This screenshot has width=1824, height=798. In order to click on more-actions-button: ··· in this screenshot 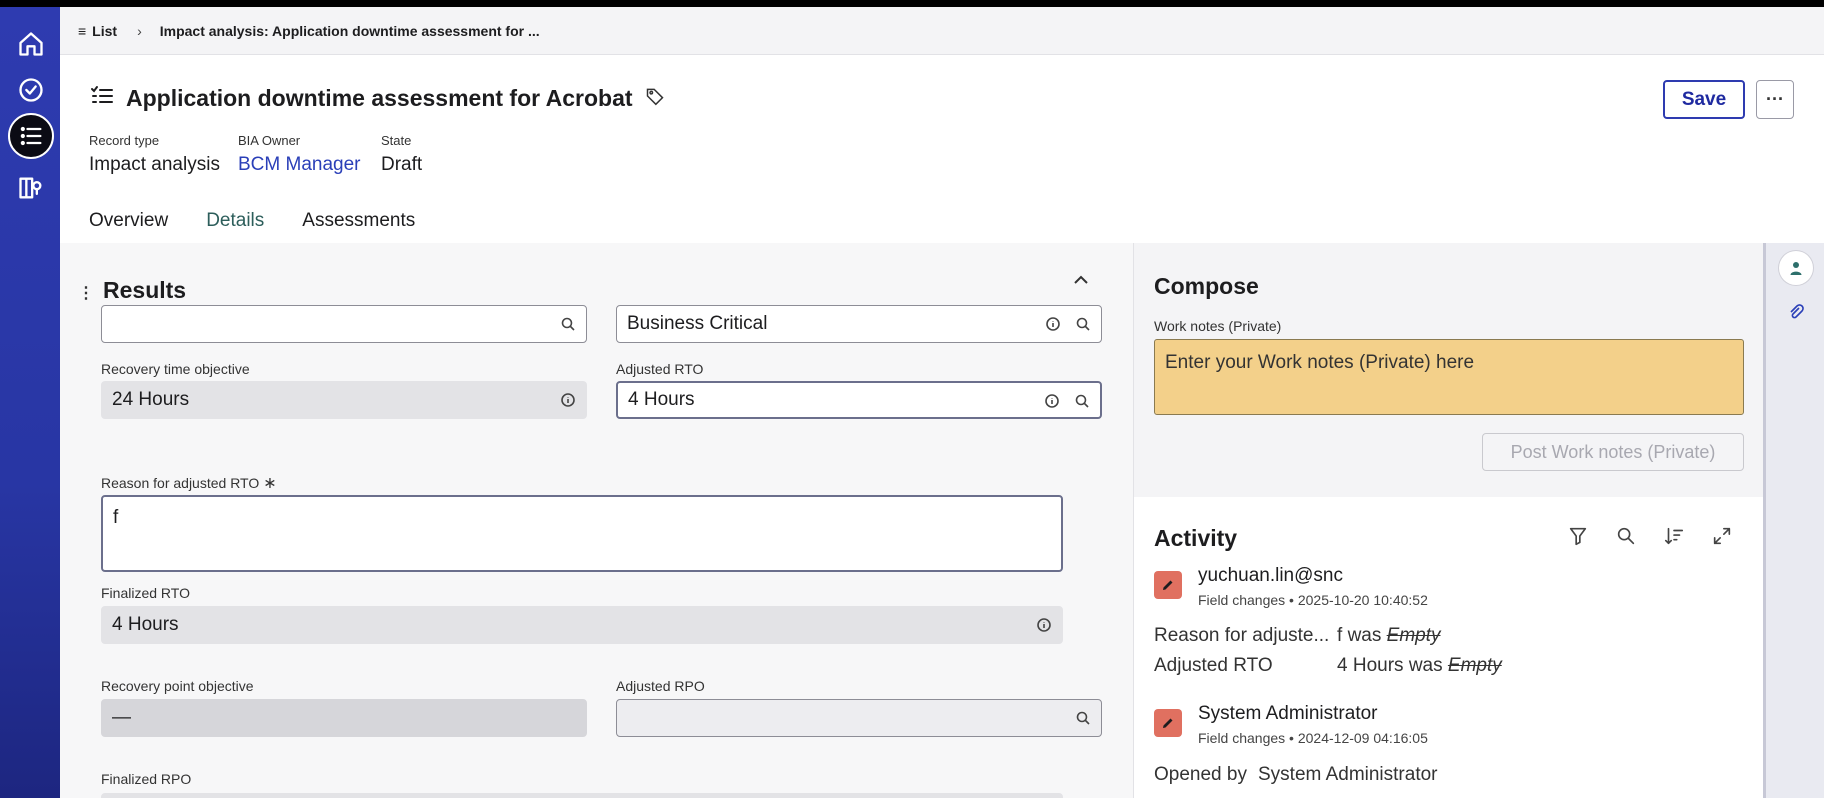, I will do `click(1775, 99)`.